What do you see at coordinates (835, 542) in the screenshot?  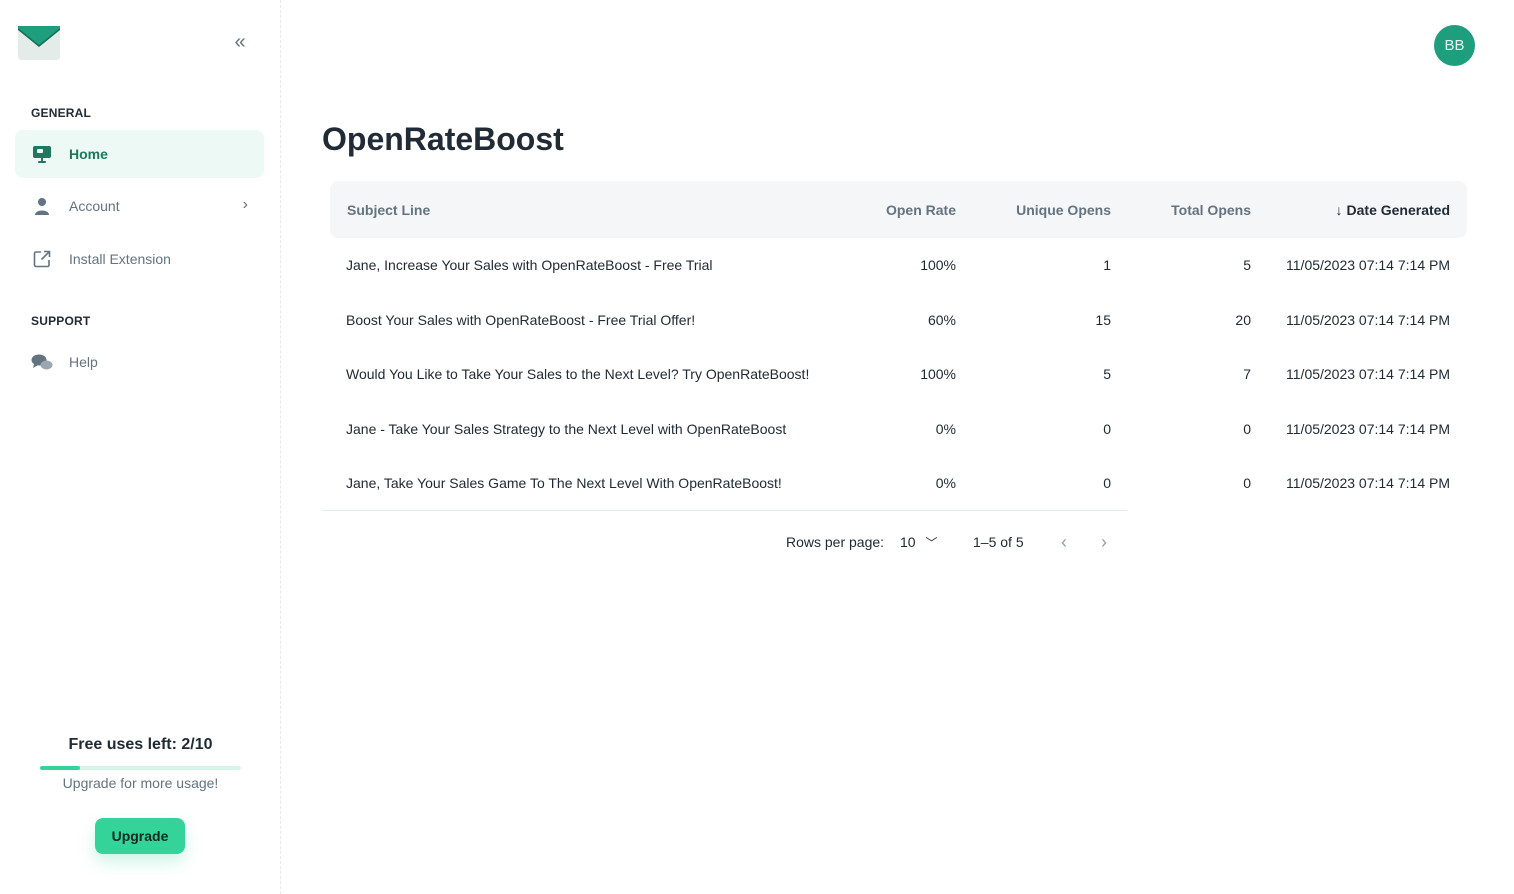 I see `rows-per-page-label: Rows per page:` at bounding box center [835, 542].